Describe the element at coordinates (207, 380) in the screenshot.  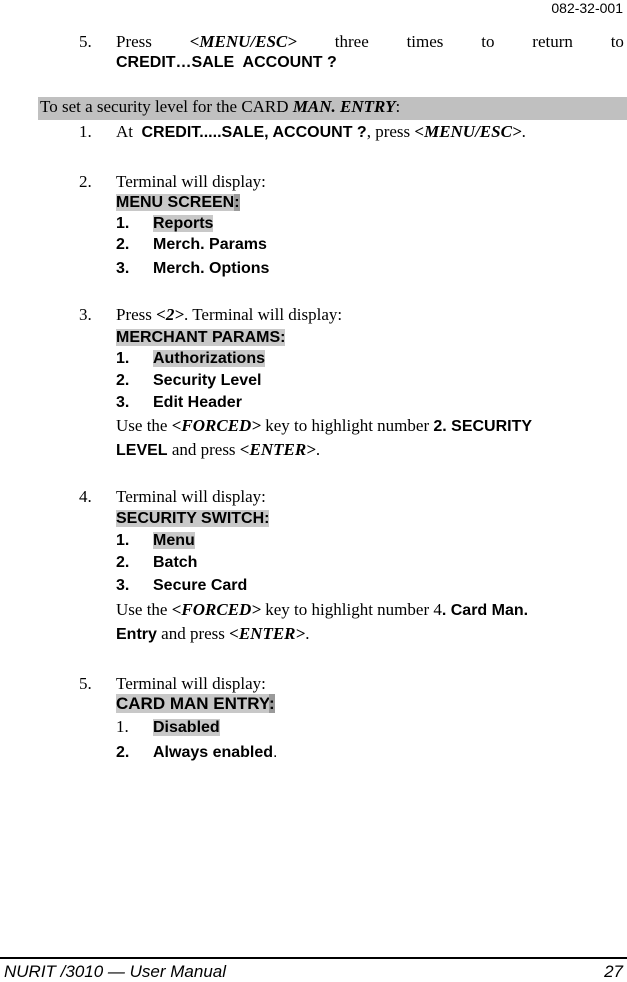
I see `item-label: Security Level` at that location.